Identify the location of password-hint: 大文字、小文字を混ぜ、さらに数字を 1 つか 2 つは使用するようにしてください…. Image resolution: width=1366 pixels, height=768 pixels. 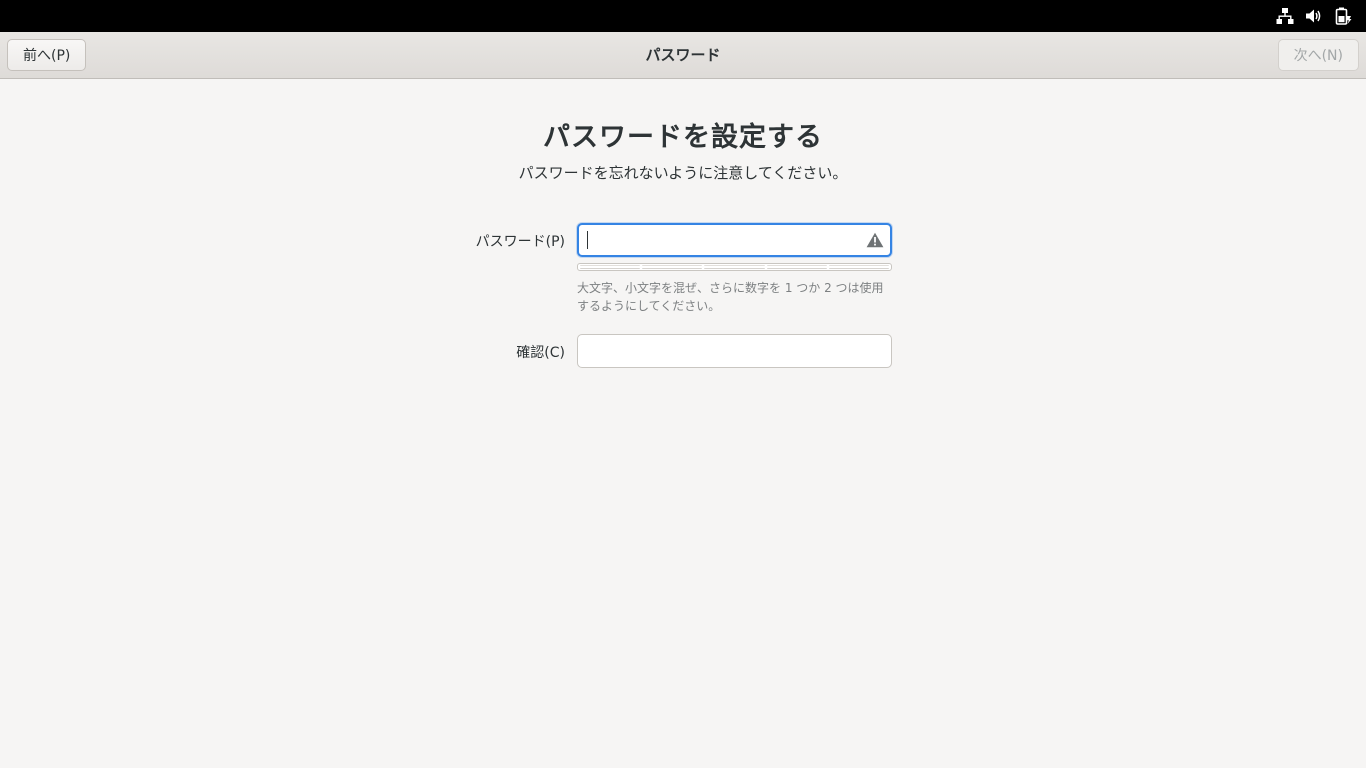
(730, 297).